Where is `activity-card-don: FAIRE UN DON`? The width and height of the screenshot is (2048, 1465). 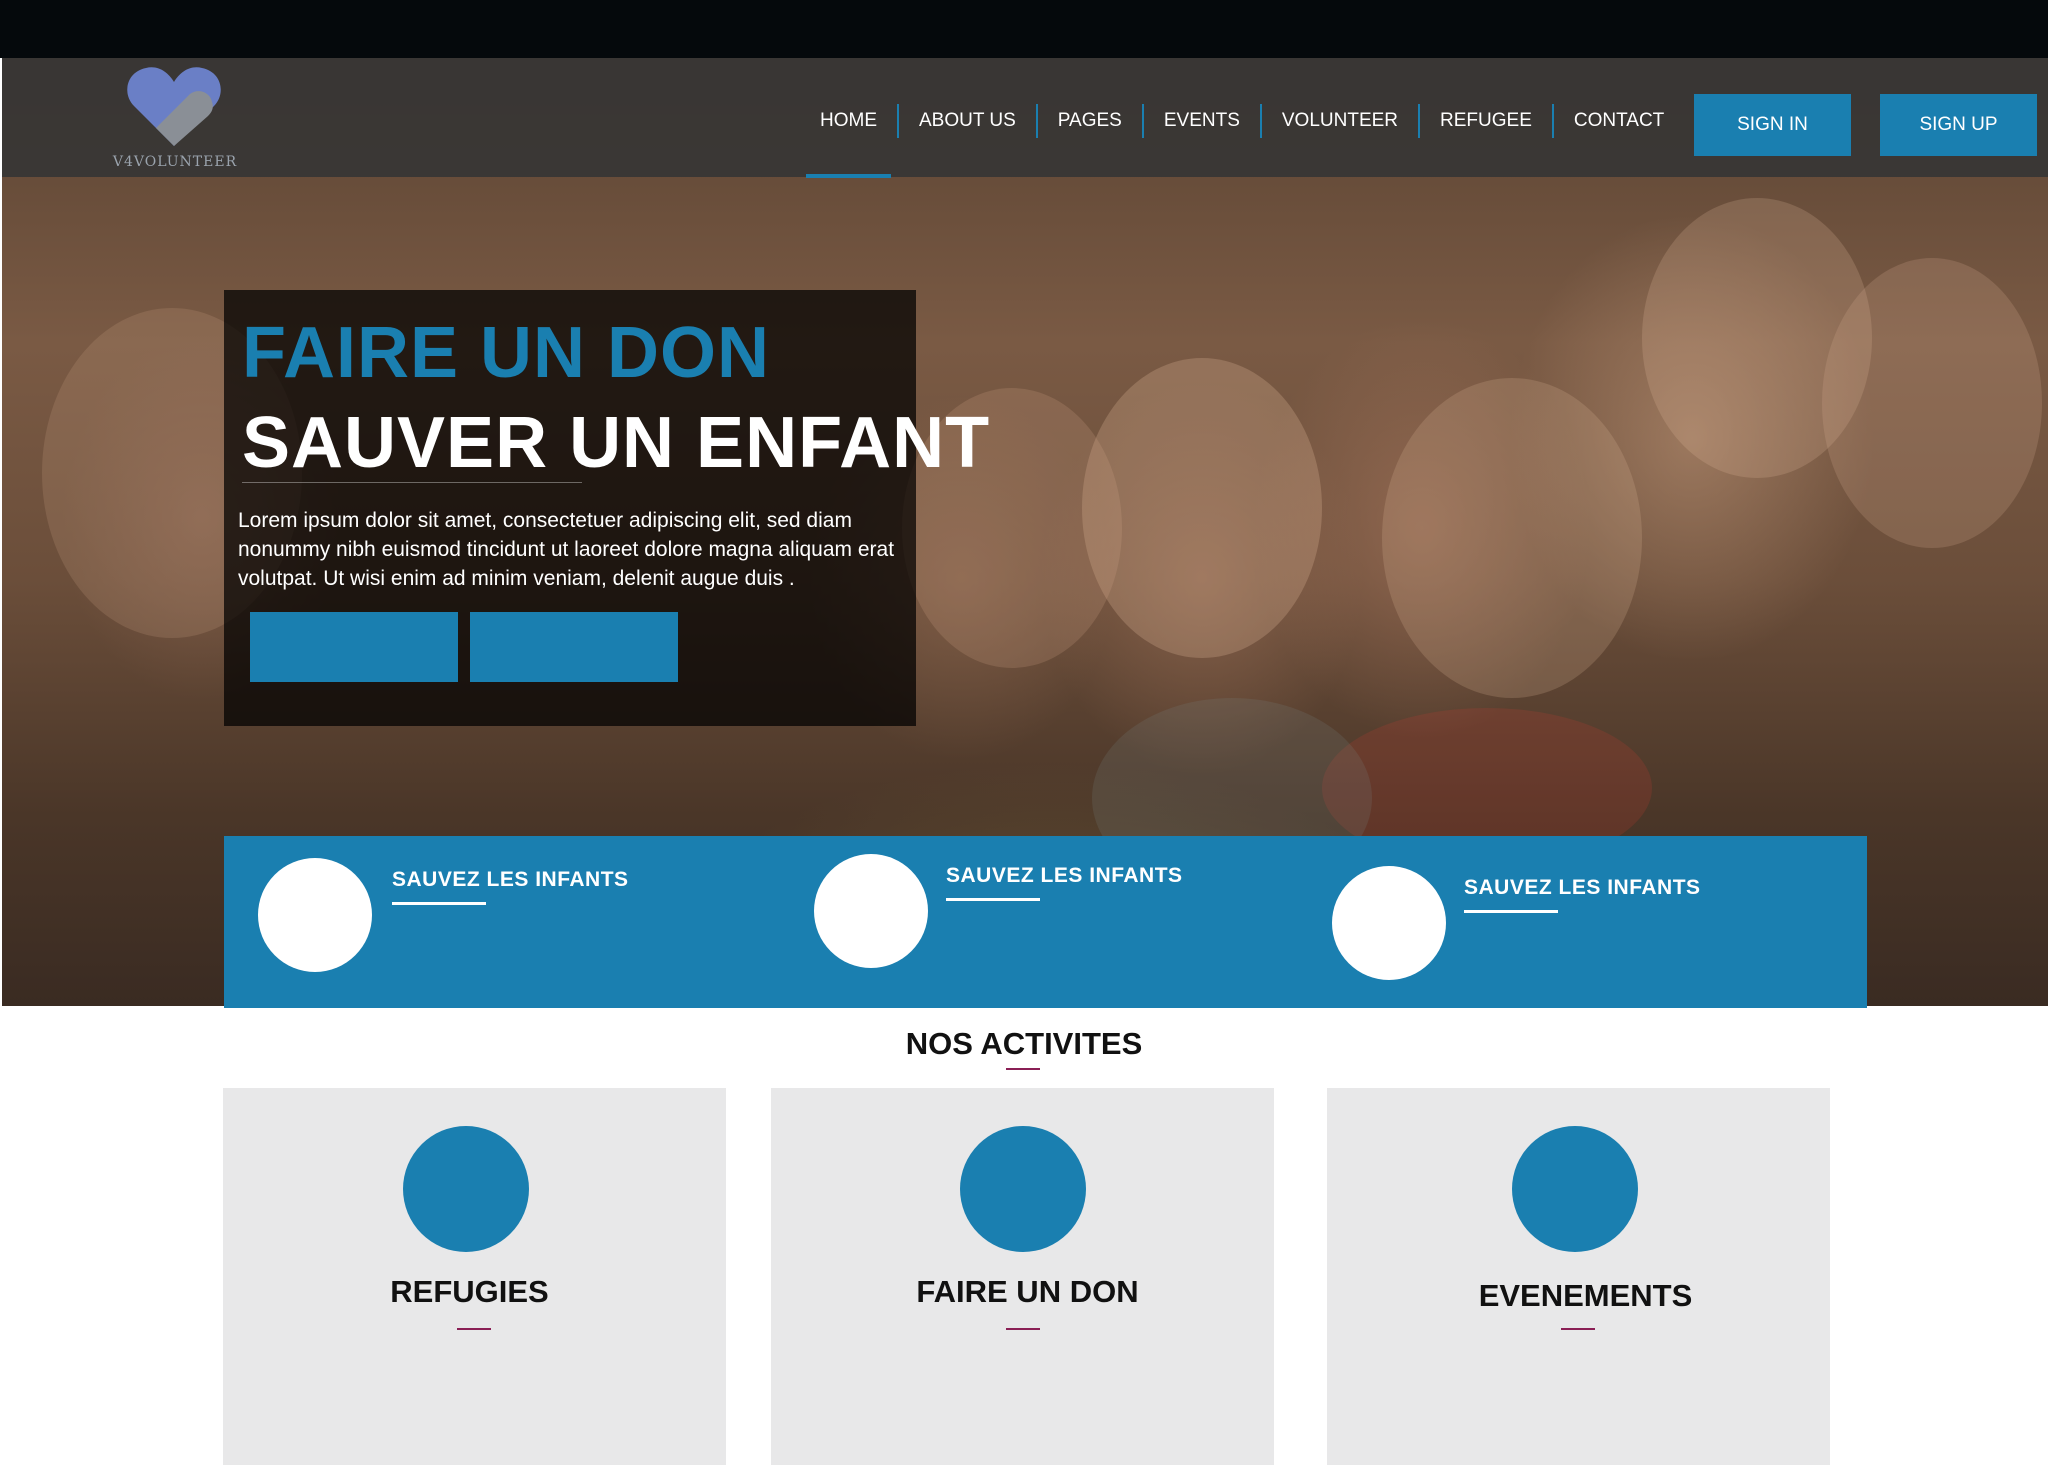 activity-card-don: FAIRE UN DON is located at coordinates (1022, 1276).